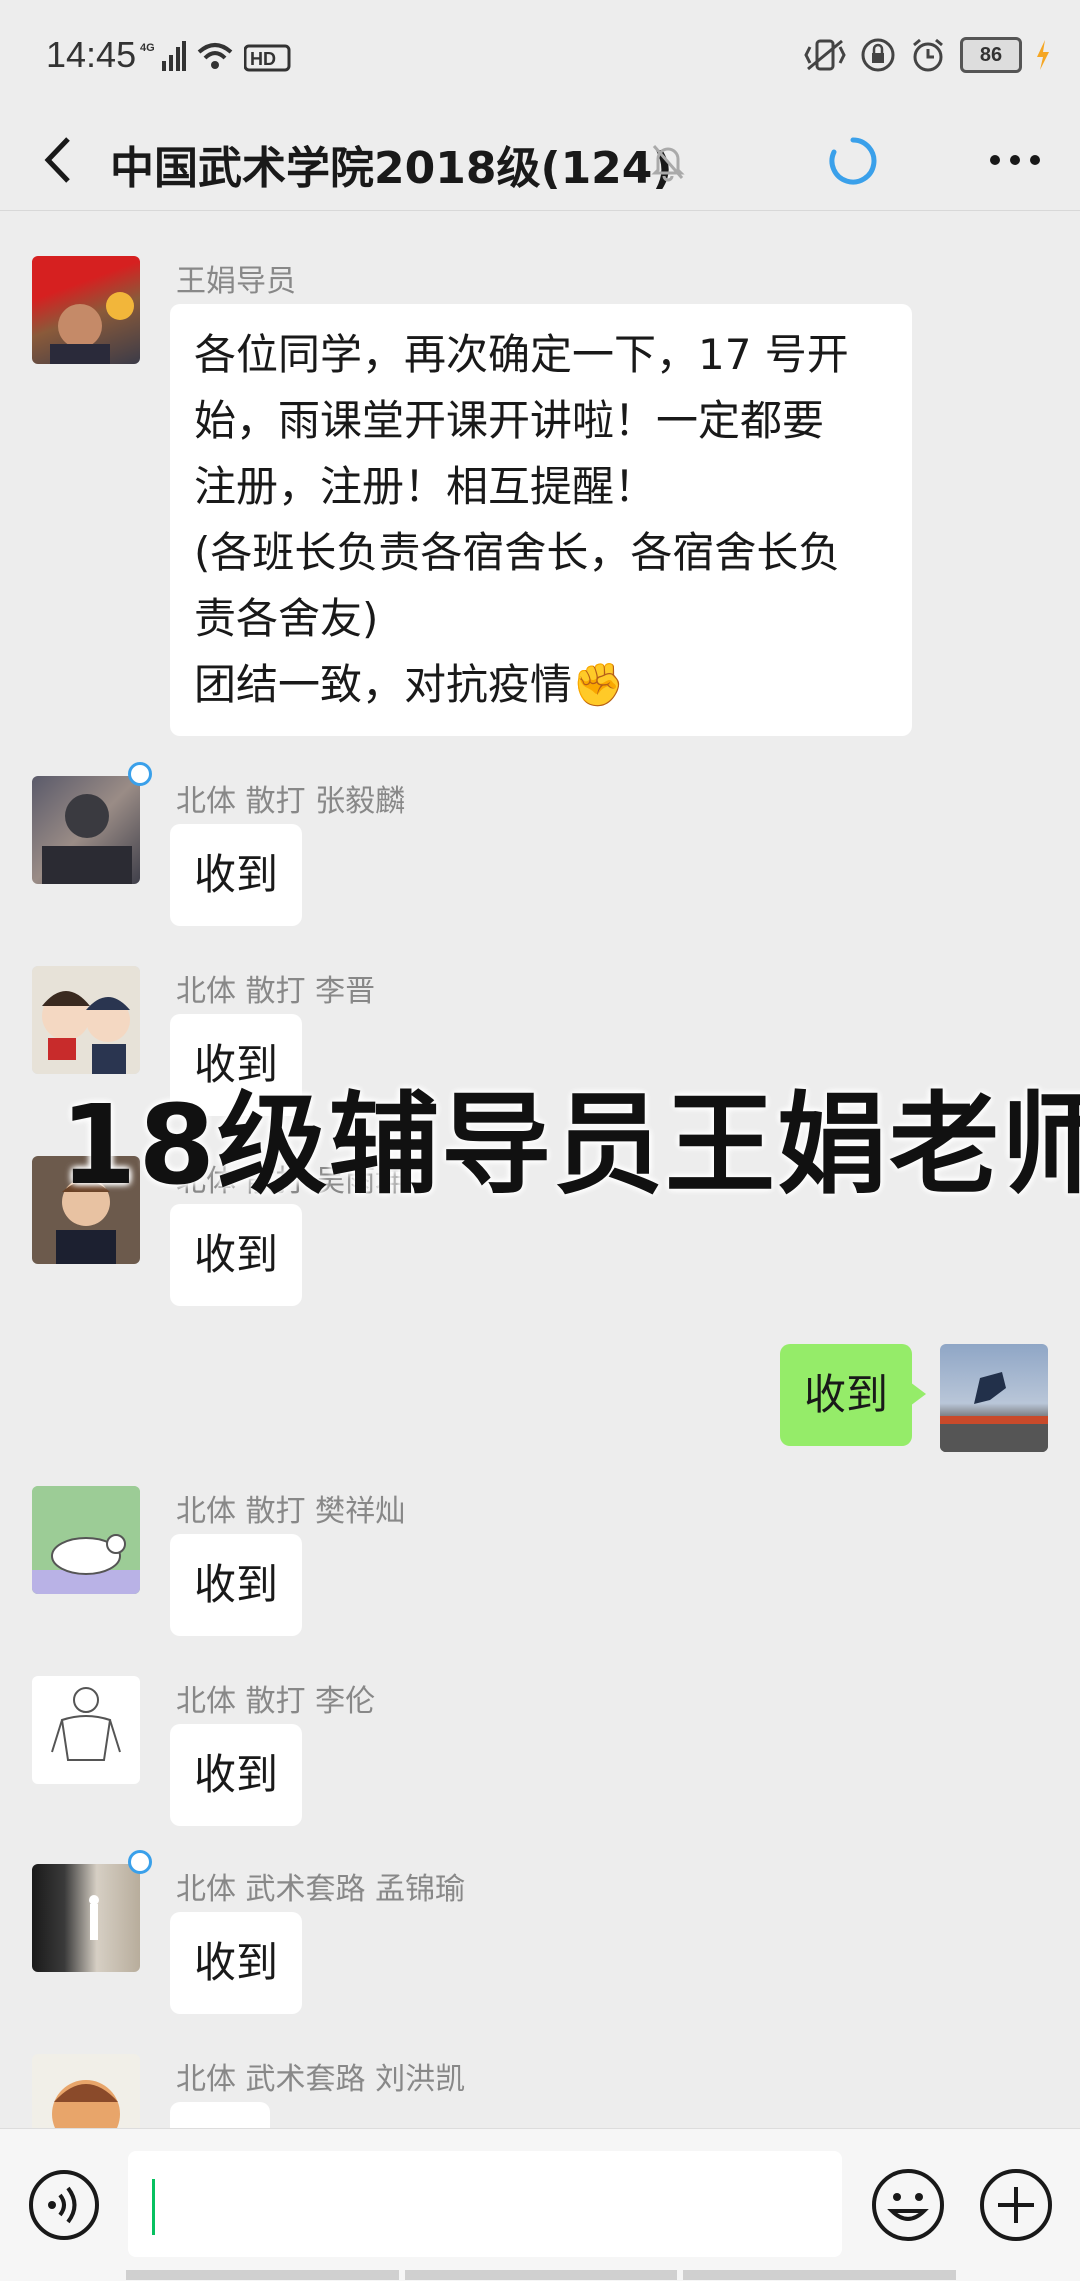 The width and height of the screenshot is (1080, 2281). What do you see at coordinates (1016, 2205) in the screenshot?
I see `add-more-icon` at bounding box center [1016, 2205].